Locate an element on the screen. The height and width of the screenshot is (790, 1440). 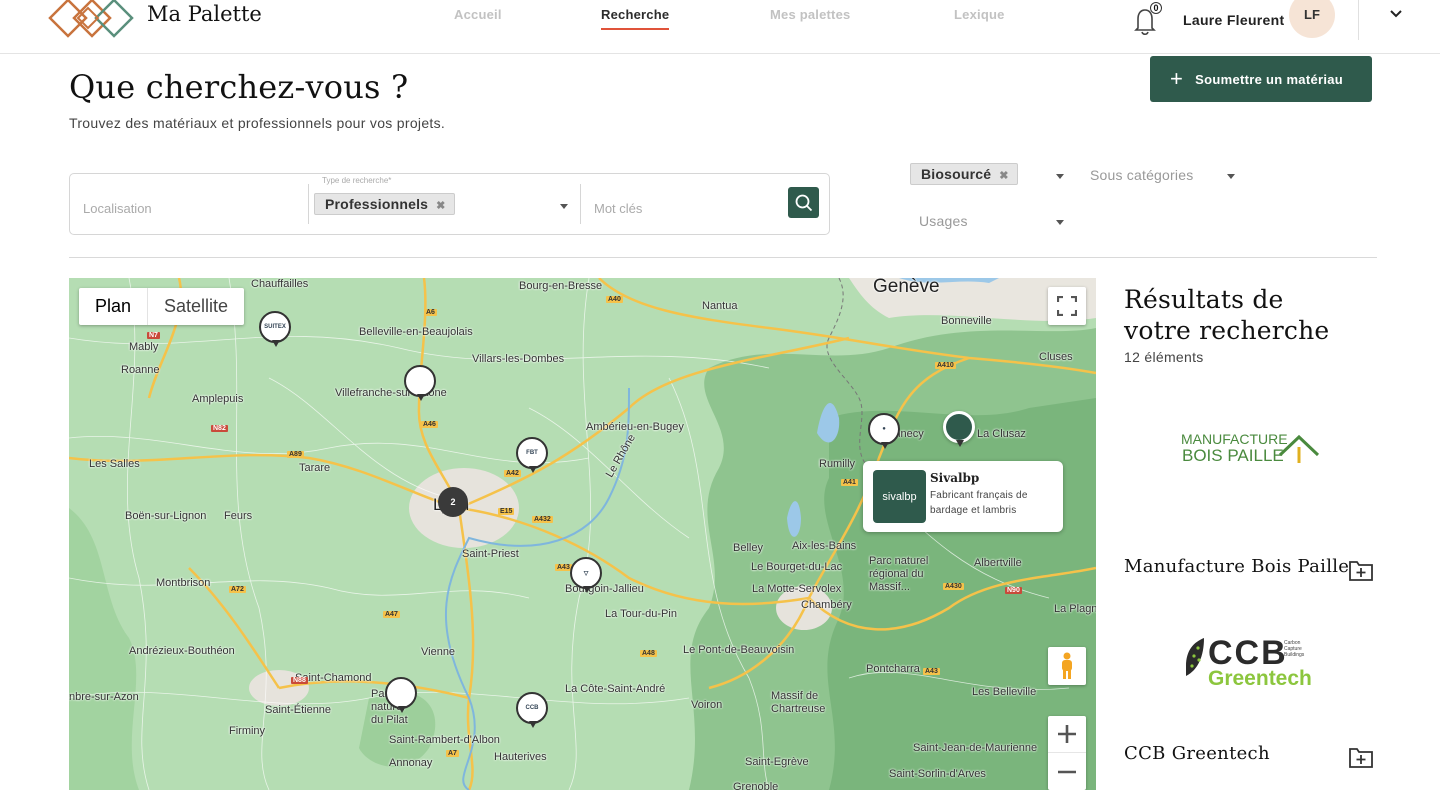
search-type-value: Professionnels is located at coordinates (377, 204).